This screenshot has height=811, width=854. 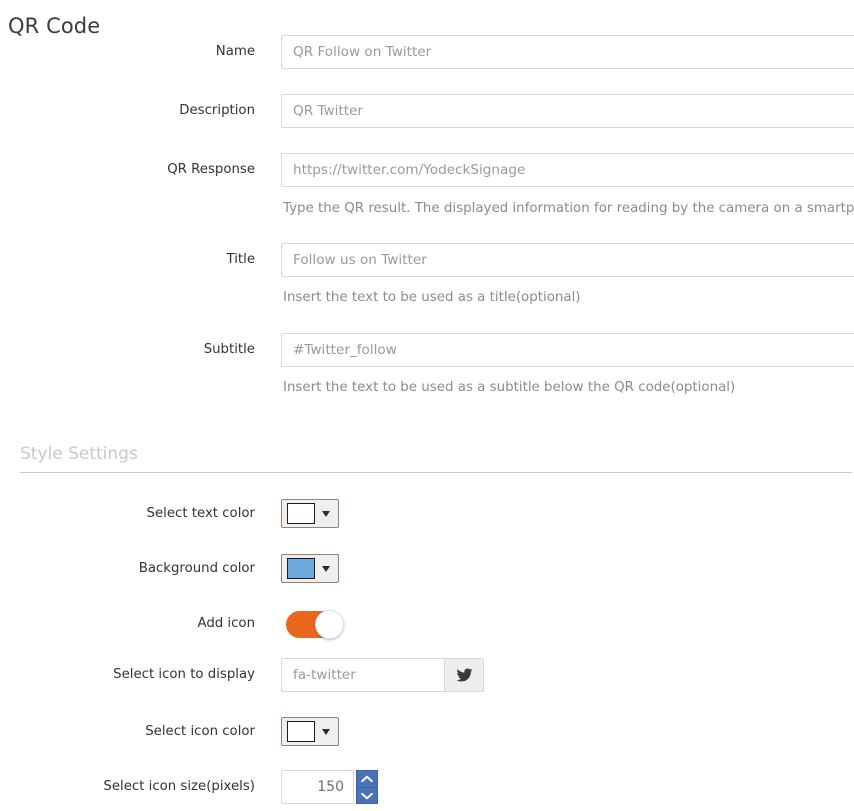 I want to click on text-color-picker, so click(x=310, y=513).